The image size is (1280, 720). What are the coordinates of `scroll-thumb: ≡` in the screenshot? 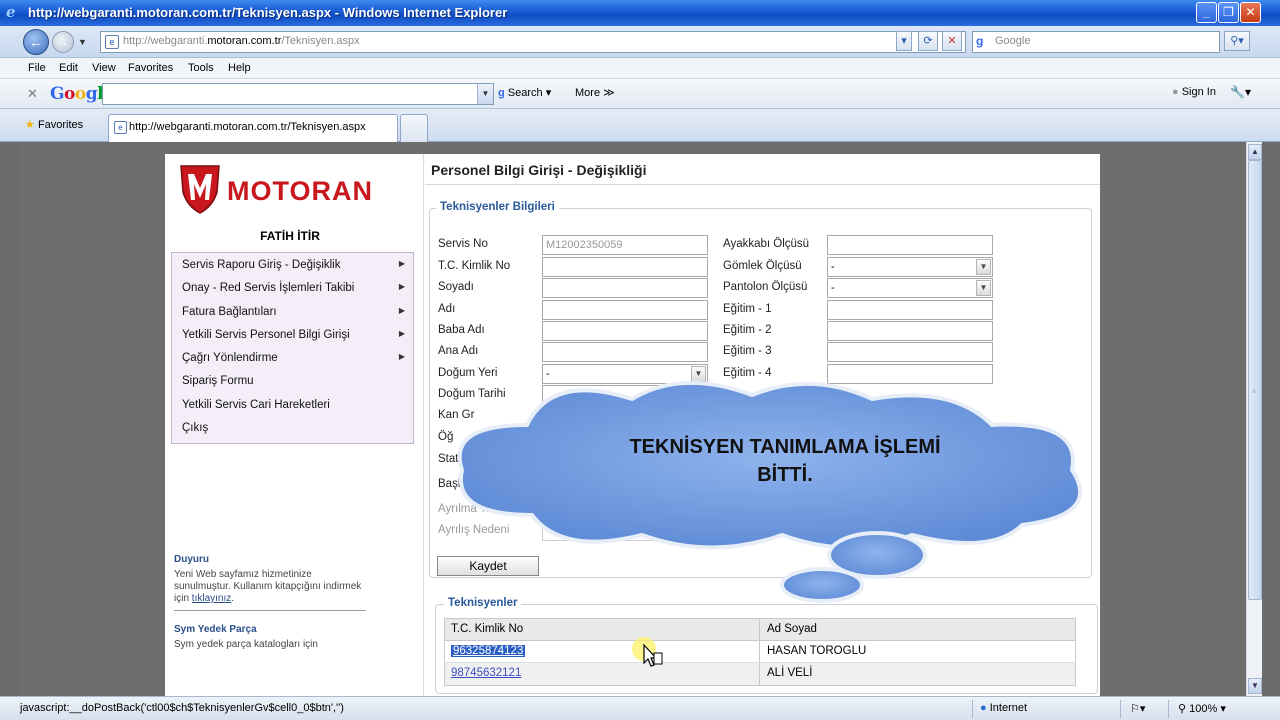 It's located at (1255, 380).